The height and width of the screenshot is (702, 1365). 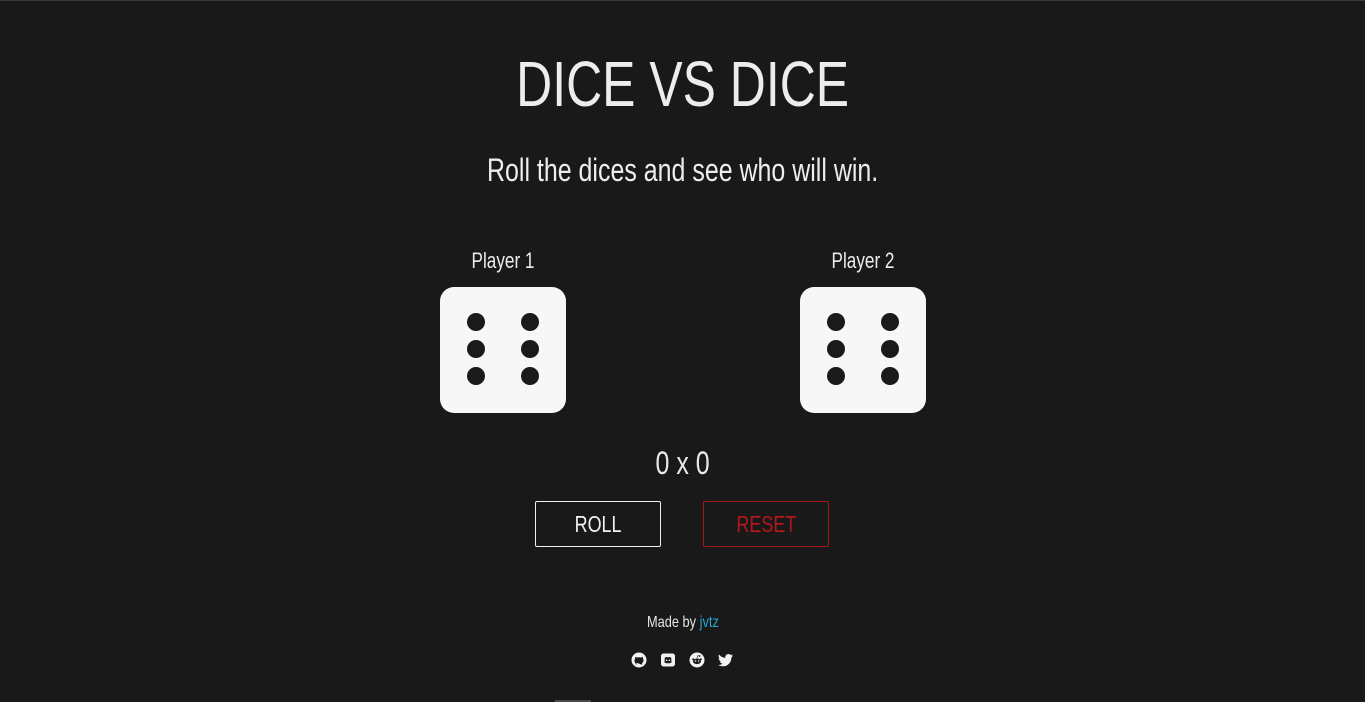 I want to click on reddit-link, so click(x=697, y=659).